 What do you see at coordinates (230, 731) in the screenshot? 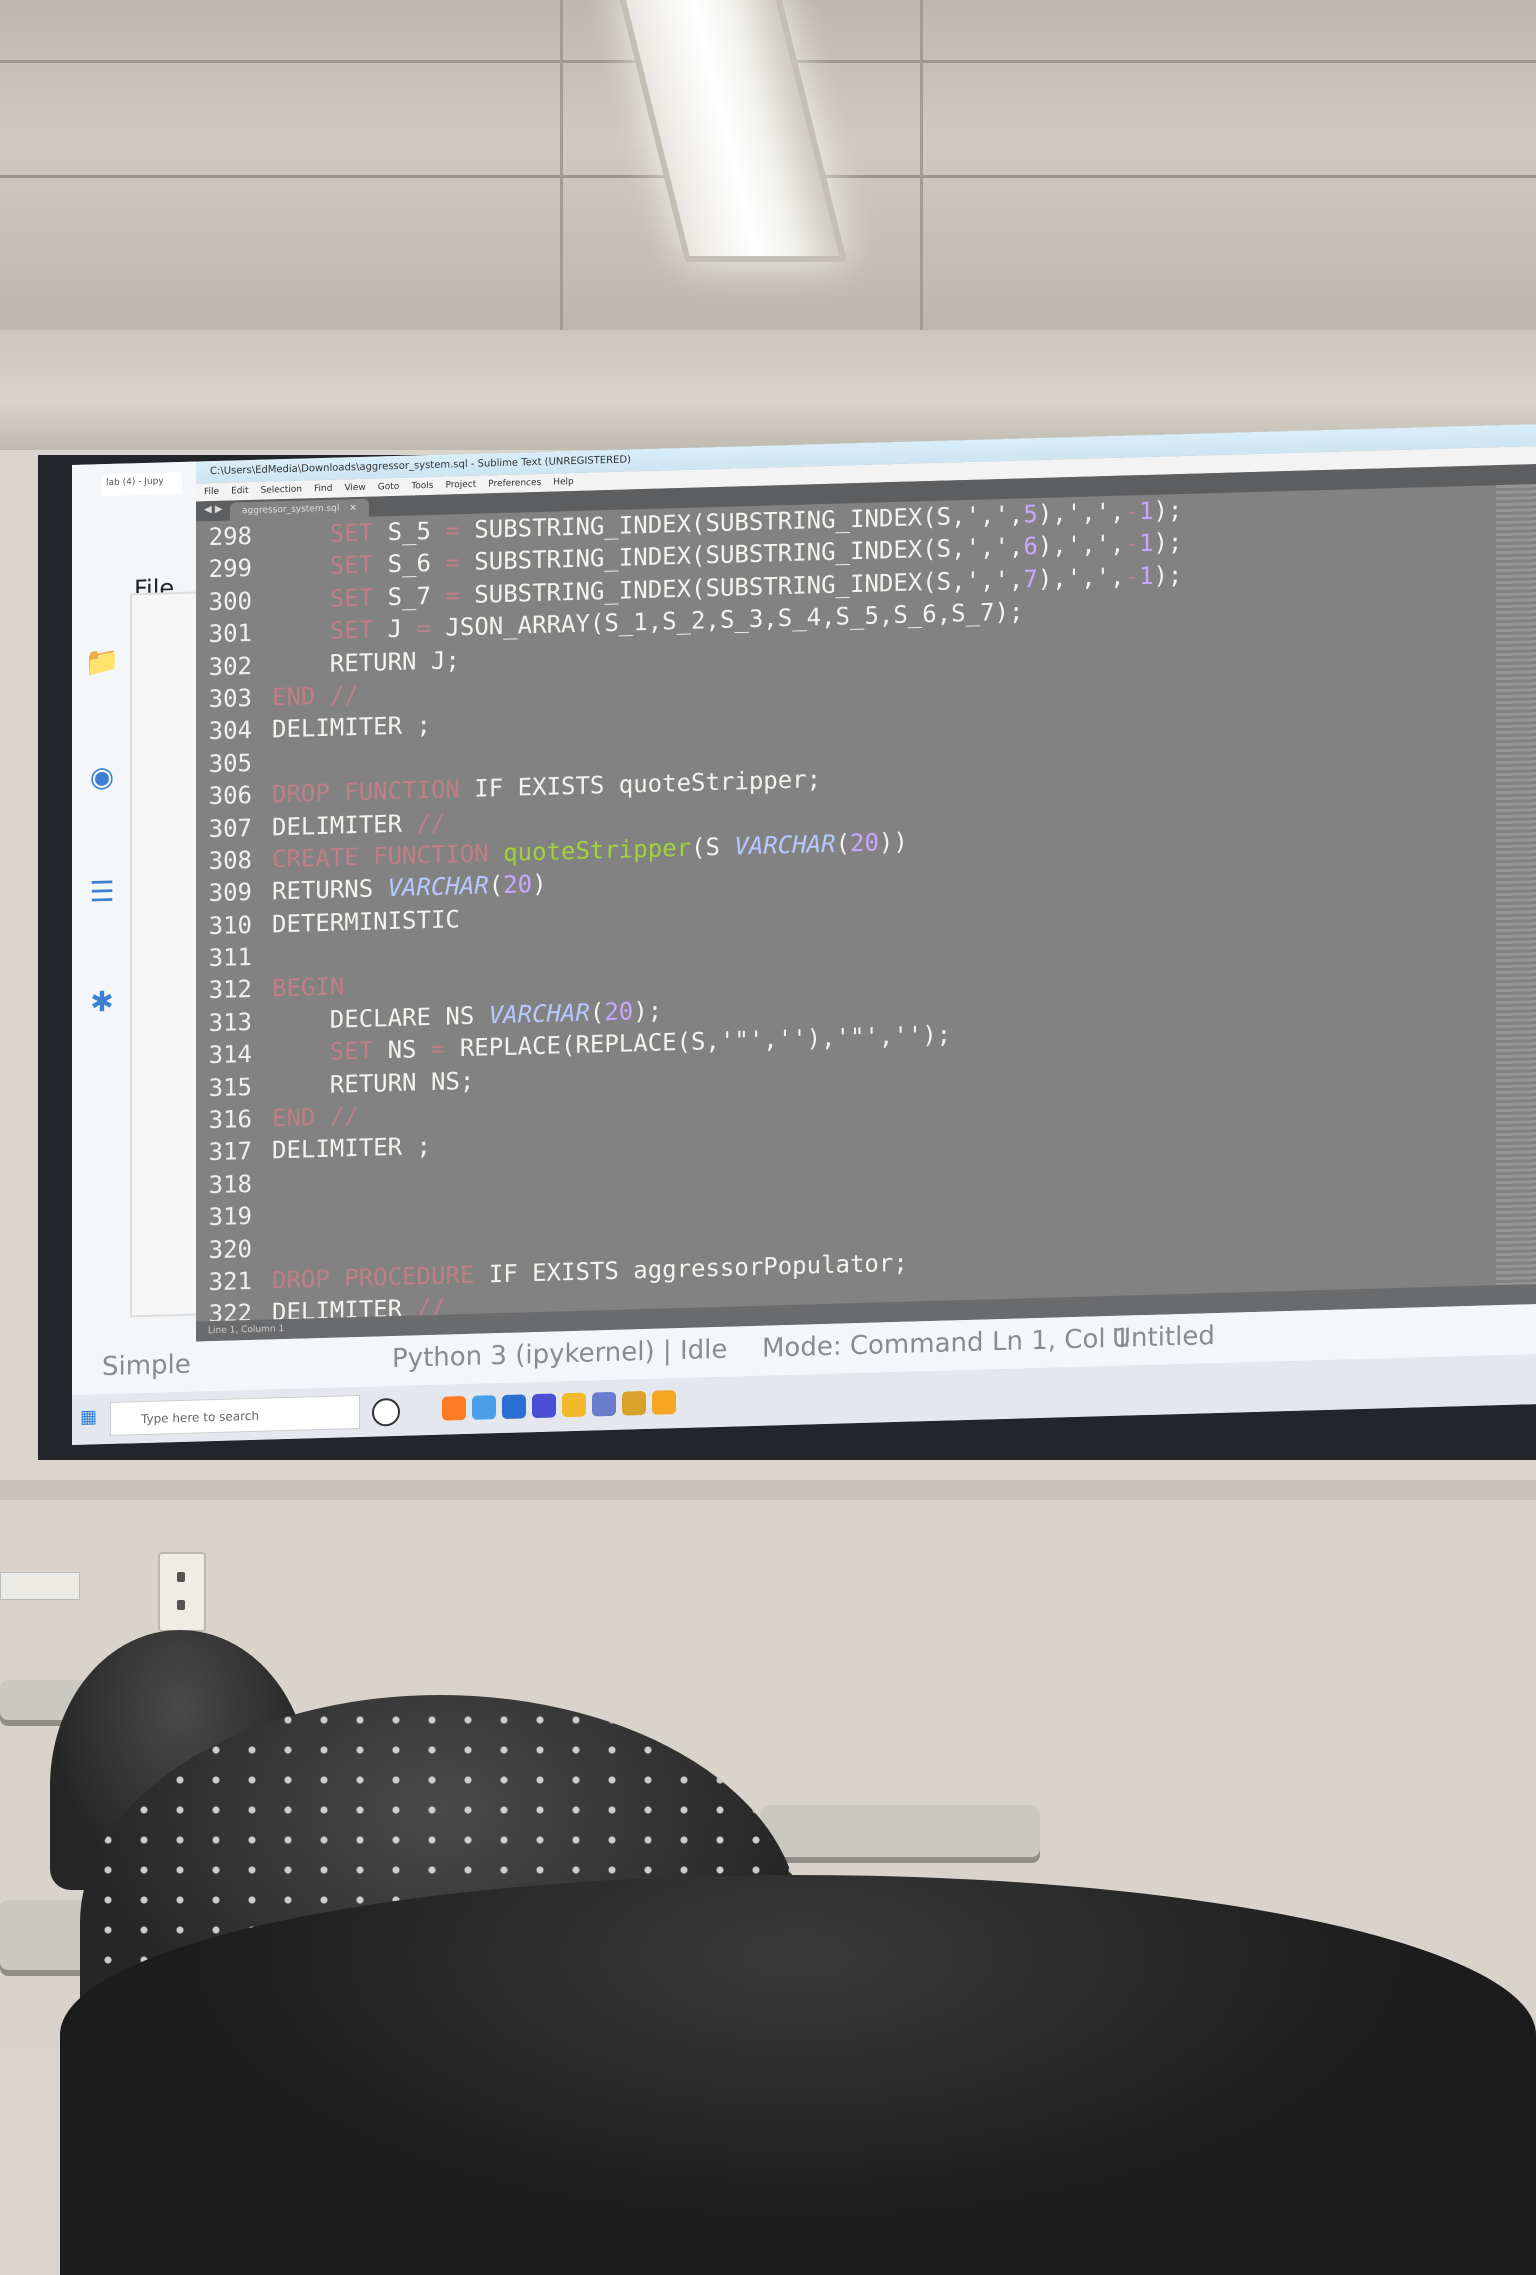
I see `line-number: 304` at bounding box center [230, 731].